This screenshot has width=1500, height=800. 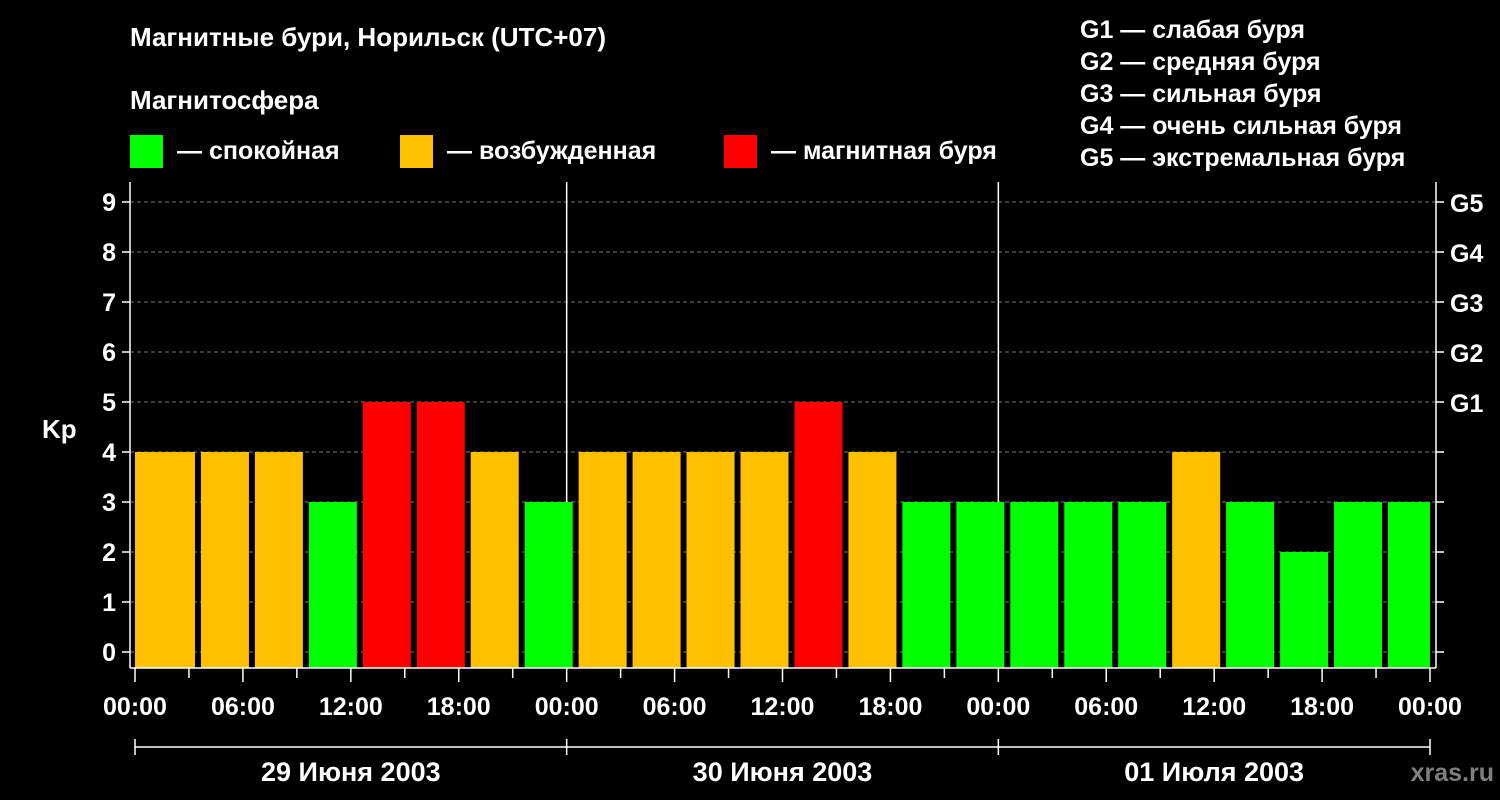 I want to click on y-tick-label-3: 3, so click(x=109, y=503).